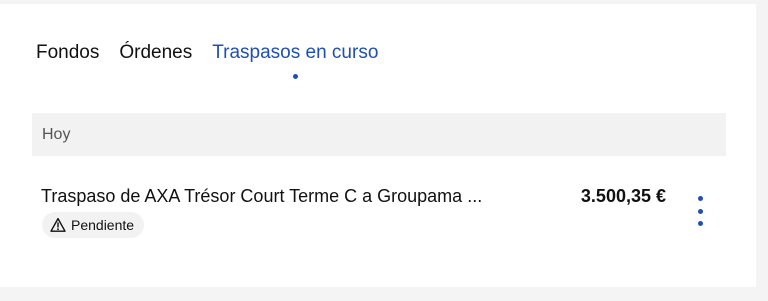 The image size is (768, 301). I want to click on tab-traspasos-en-curso-label: Traspasos en curso, so click(295, 52).